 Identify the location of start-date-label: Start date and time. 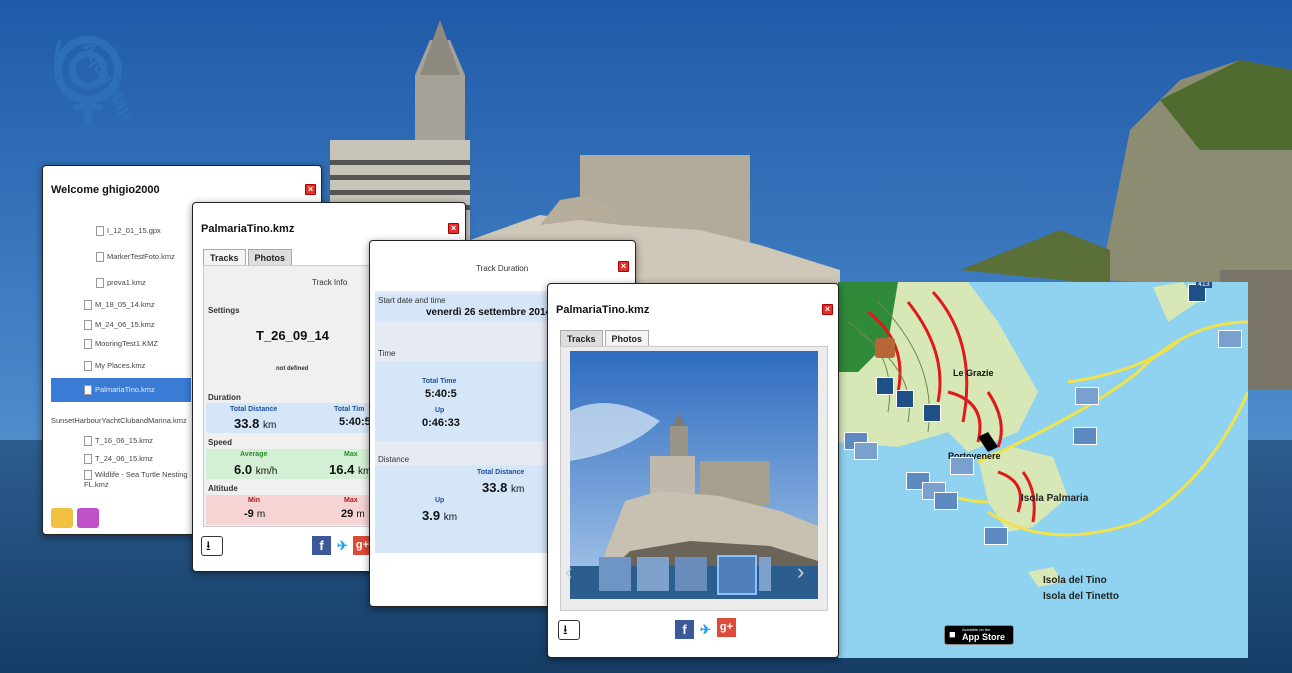
(412, 300).